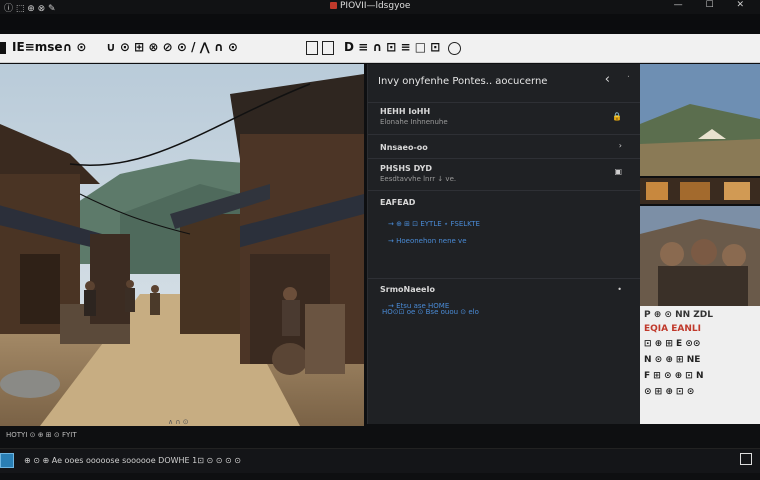 The height and width of the screenshot is (480, 760). I want to click on panel-title: Invy onyfenhe Pontes.. aocucerne, so click(463, 81).